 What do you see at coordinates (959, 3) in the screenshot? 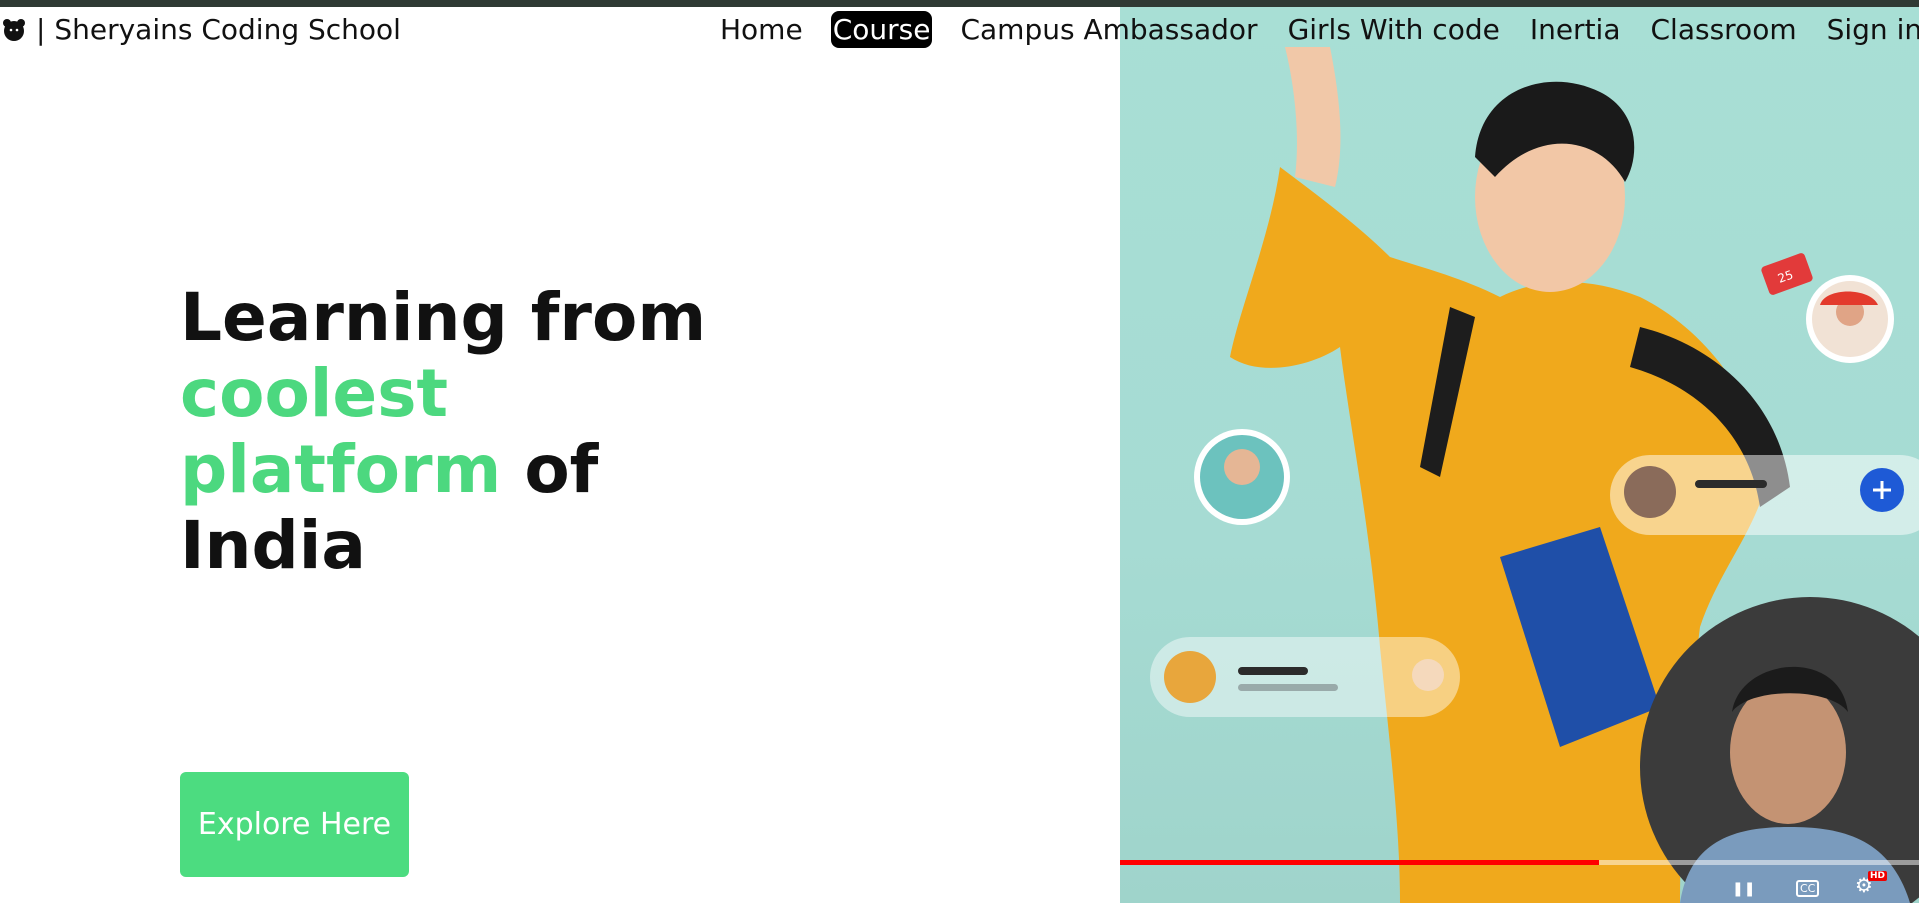
I see `browser-top-strip` at bounding box center [959, 3].